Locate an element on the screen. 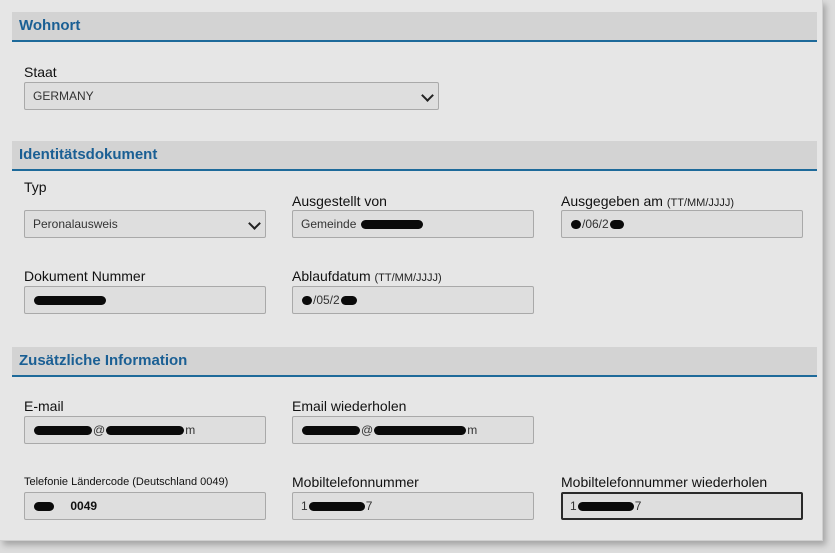 The width and height of the screenshot is (835, 553). expiry-label-text: Ablaufdatum is located at coordinates (331, 276).